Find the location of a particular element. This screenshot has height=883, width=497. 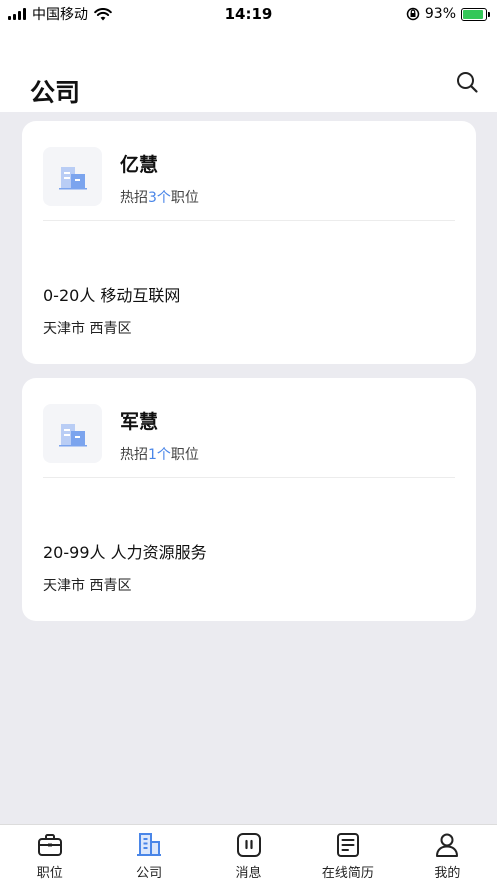

tab-label: 在线简历 is located at coordinates (347, 873).